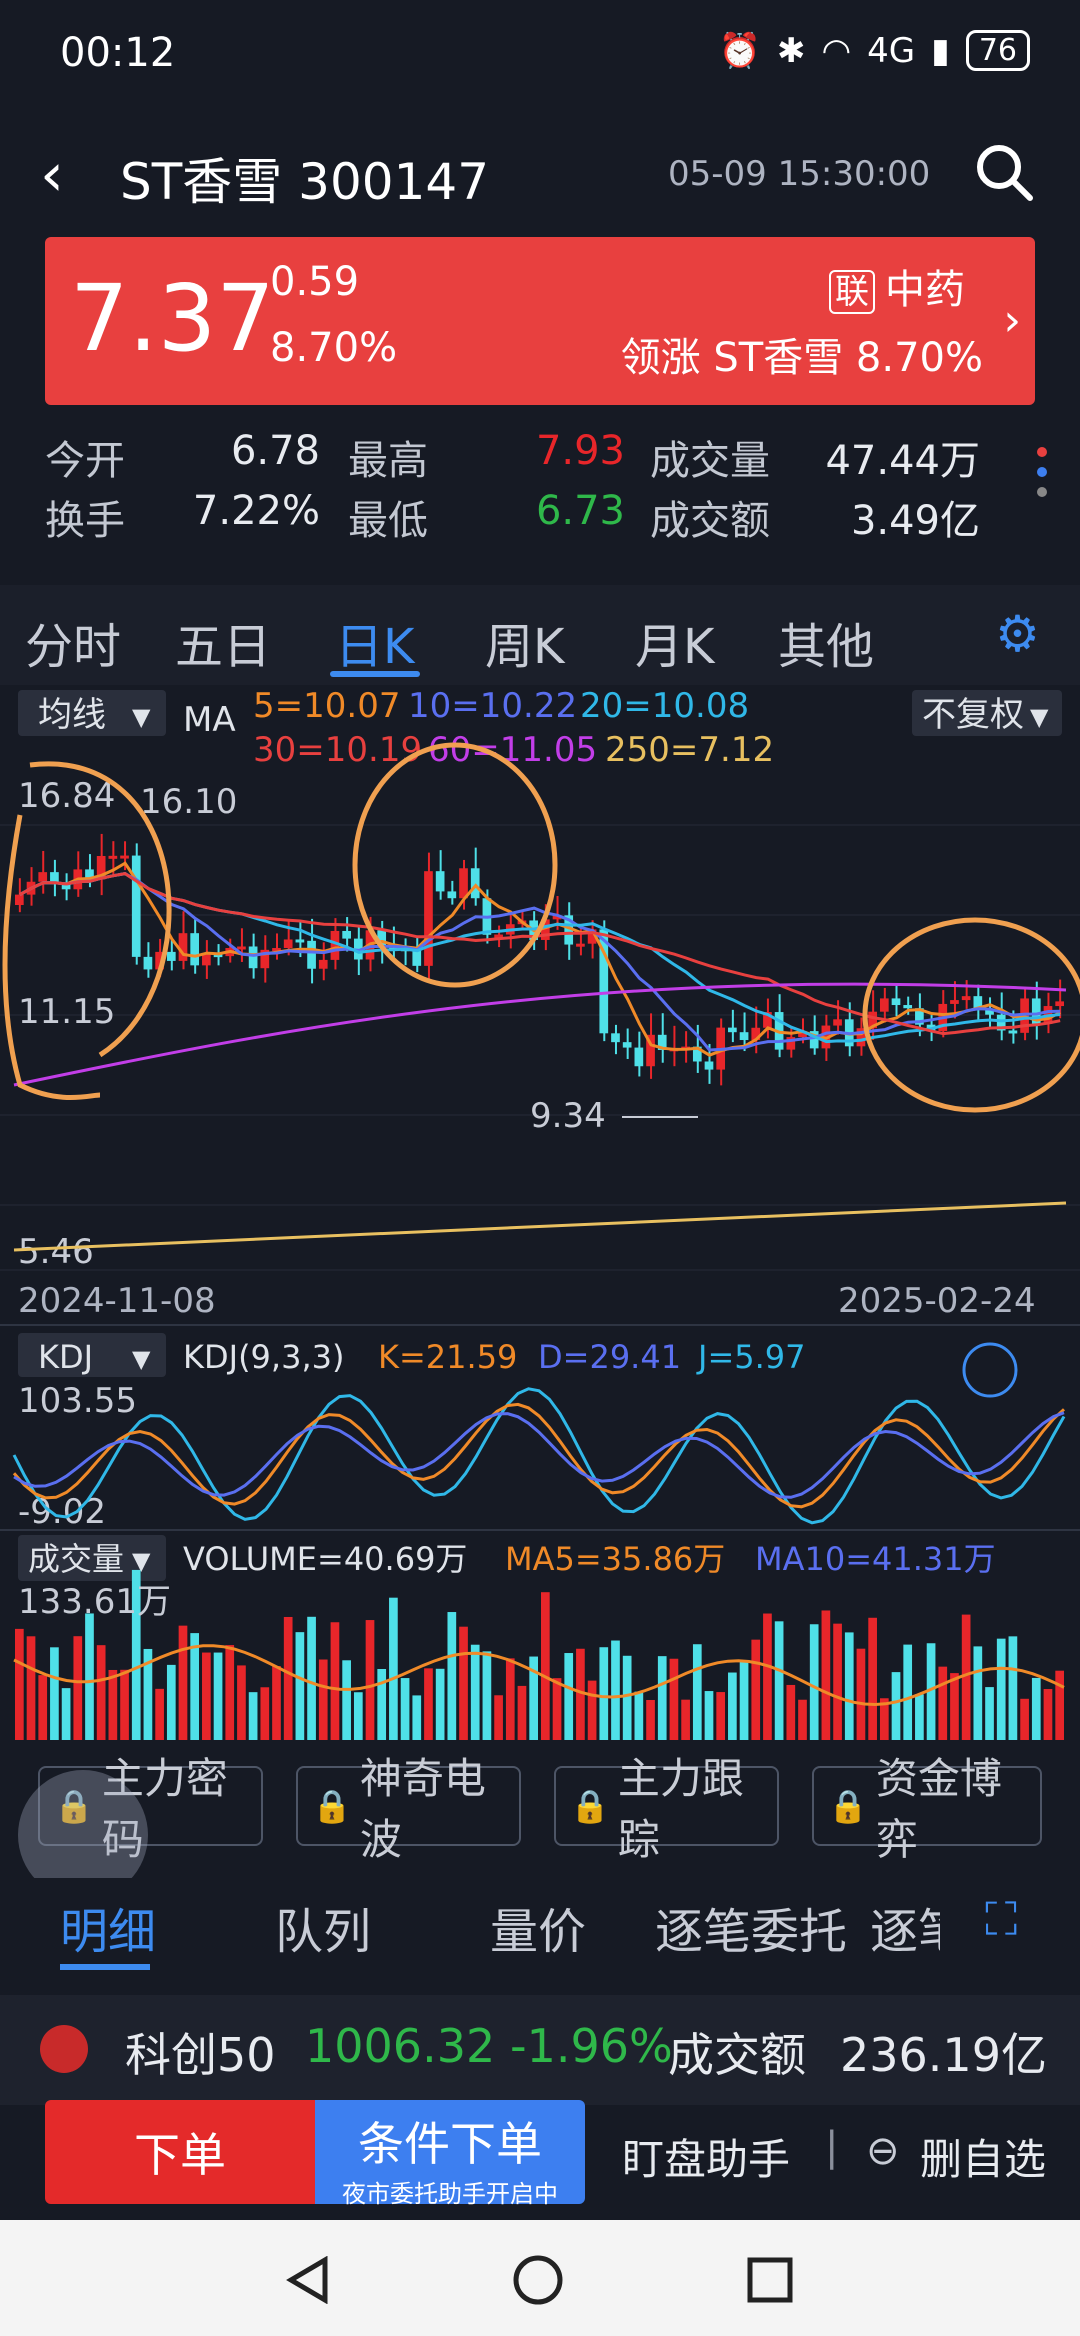 This screenshot has height=2336, width=1080. I want to click on gear-icon: ⚙, so click(1017, 634).